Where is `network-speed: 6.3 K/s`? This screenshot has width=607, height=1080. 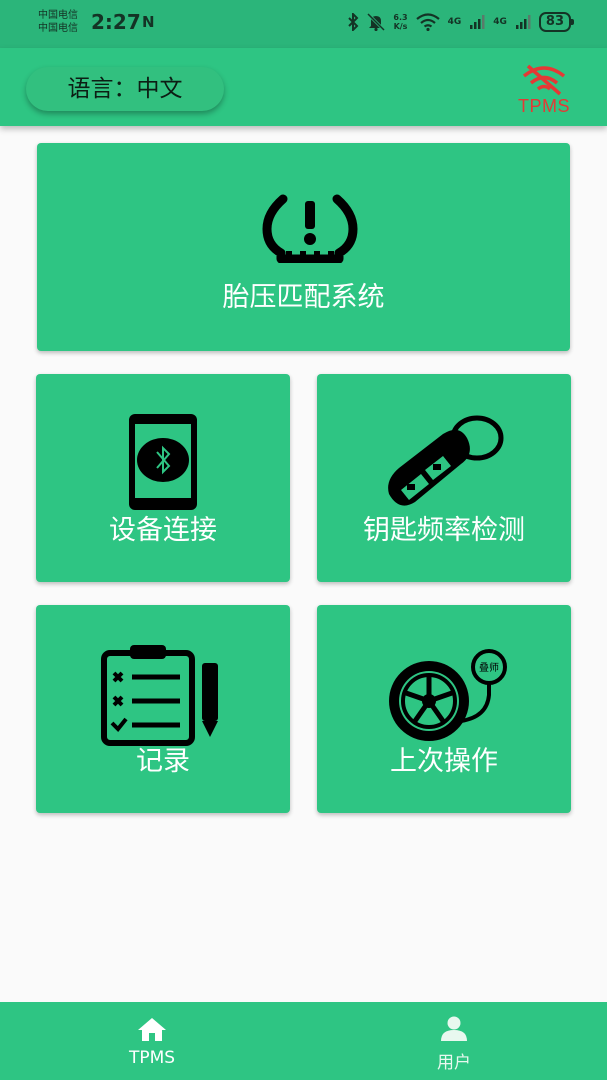
network-speed: 6.3 K/s is located at coordinates (400, 22).